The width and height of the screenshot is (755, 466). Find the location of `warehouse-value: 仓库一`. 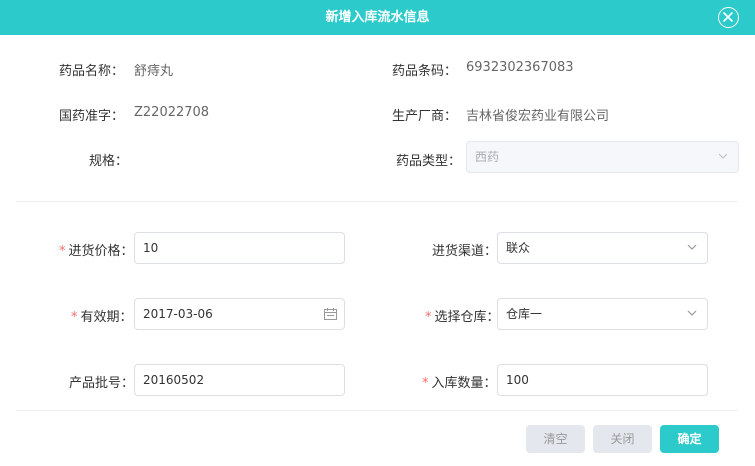

warehouse-value: 仓库一 is located at coordinates (524, 314).